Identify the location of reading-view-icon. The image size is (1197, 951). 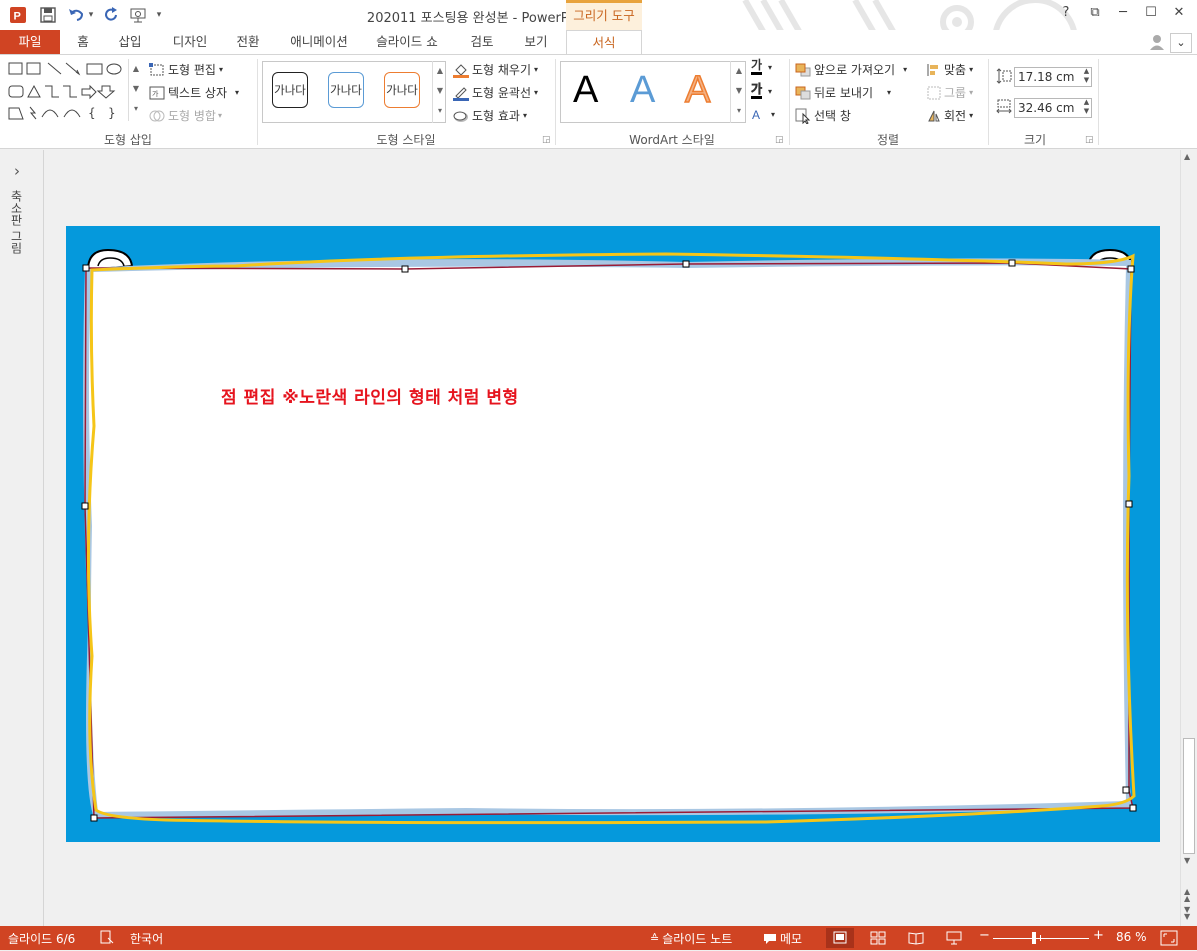
(916, 938).